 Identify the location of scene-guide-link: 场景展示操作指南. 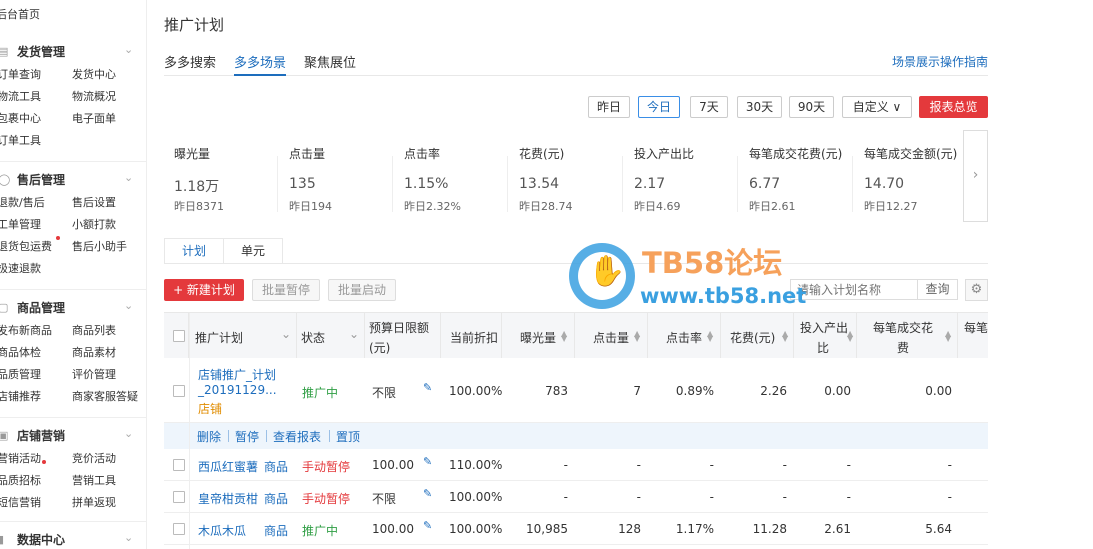
(940, 61).